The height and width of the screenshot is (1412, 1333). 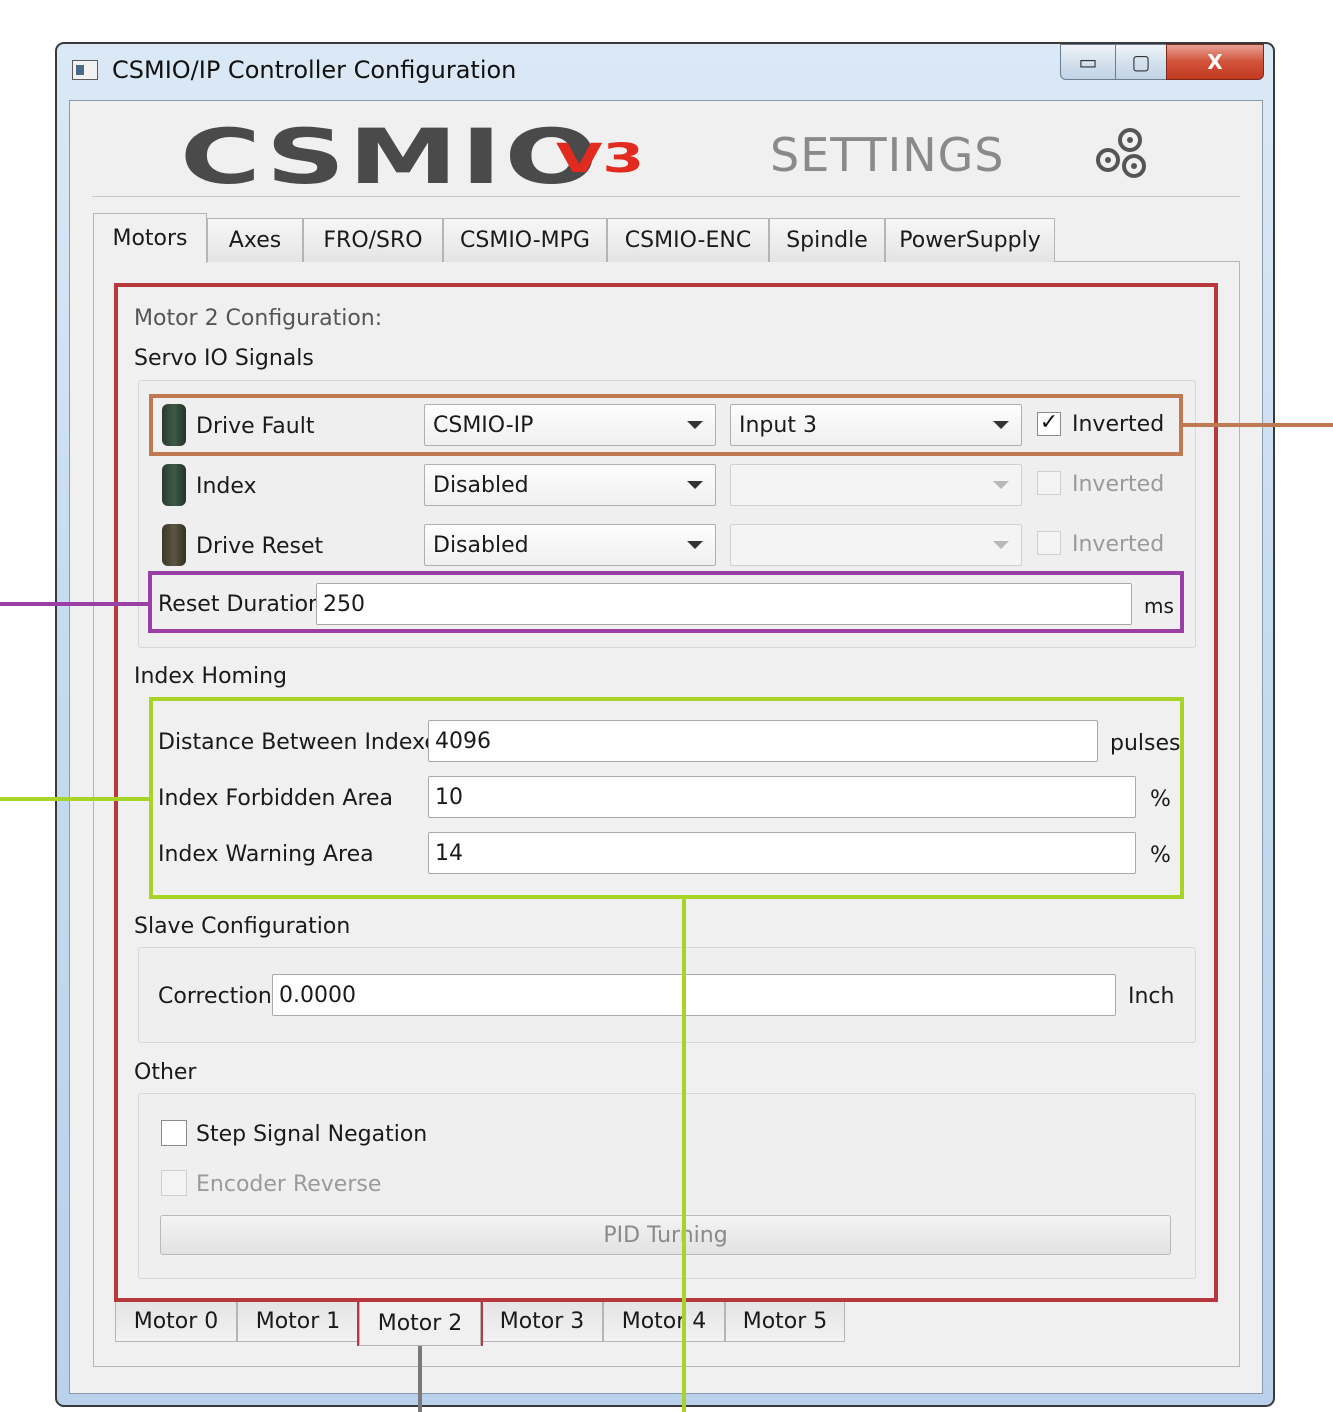 I want to click on select-value: Input 3, so click(x=778, y=425).